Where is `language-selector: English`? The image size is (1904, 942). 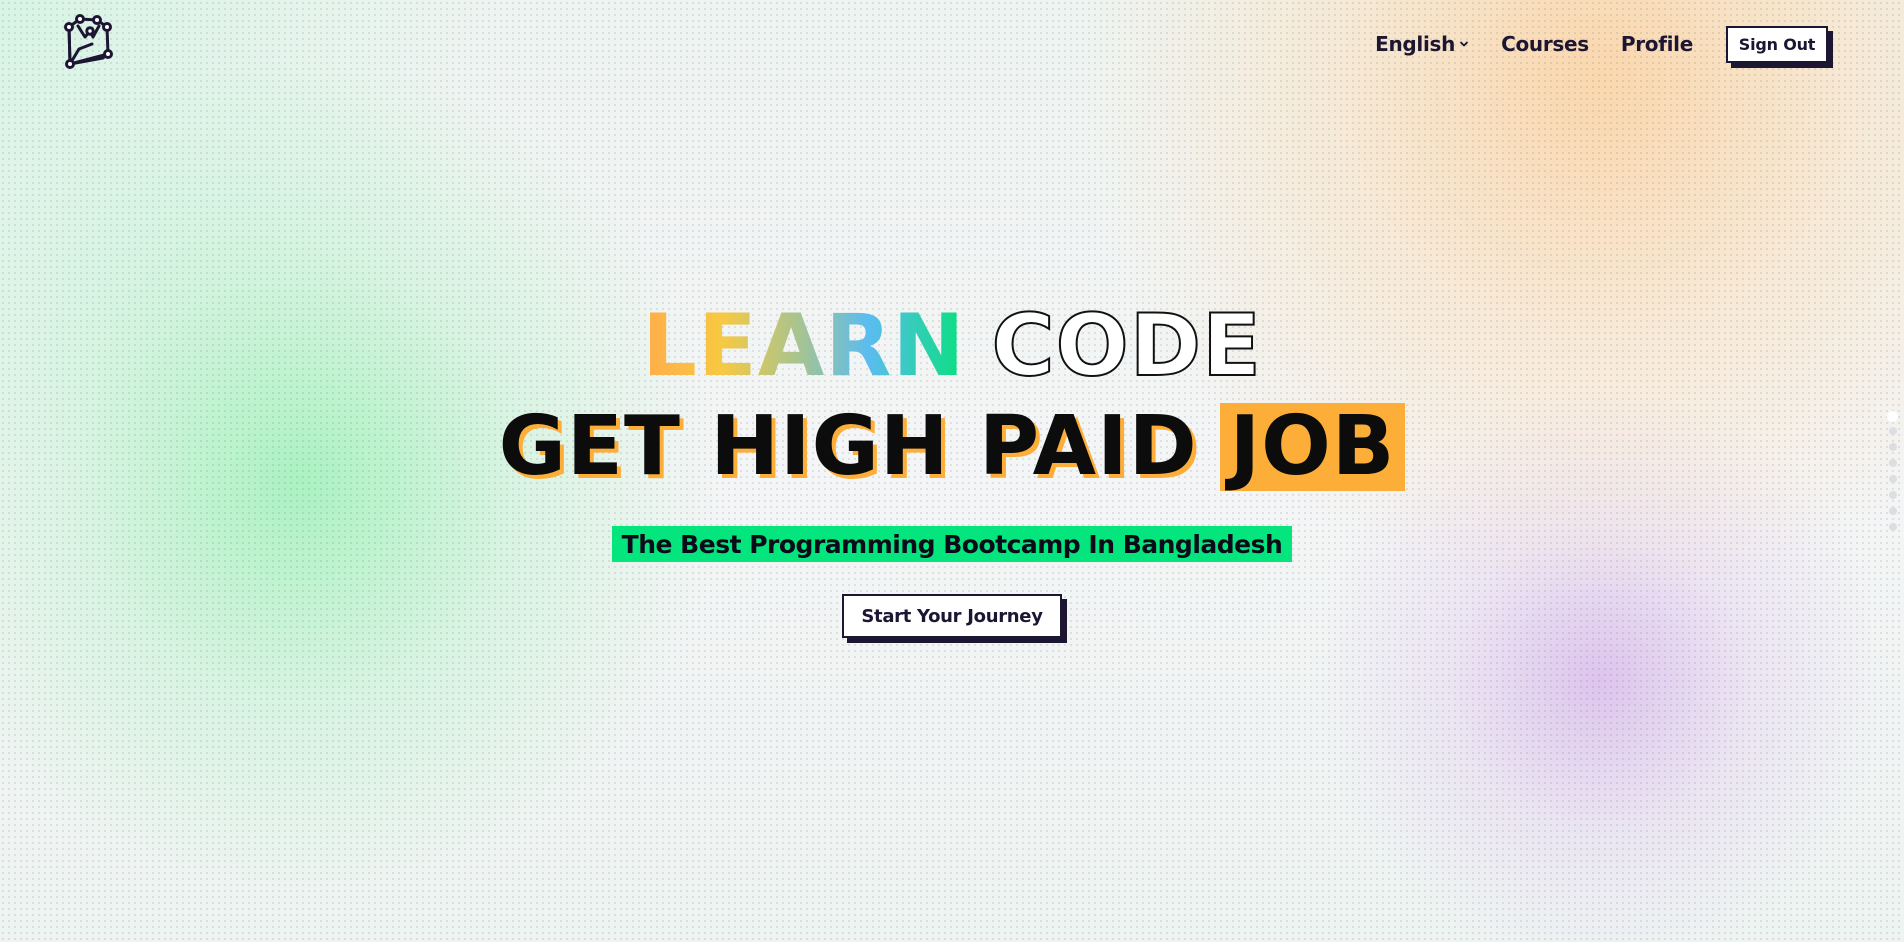 language-selector: English is located at coordinates (1422, 44).